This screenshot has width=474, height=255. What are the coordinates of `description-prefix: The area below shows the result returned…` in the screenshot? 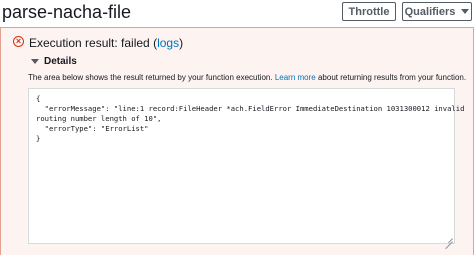 It's located at (150, 77).